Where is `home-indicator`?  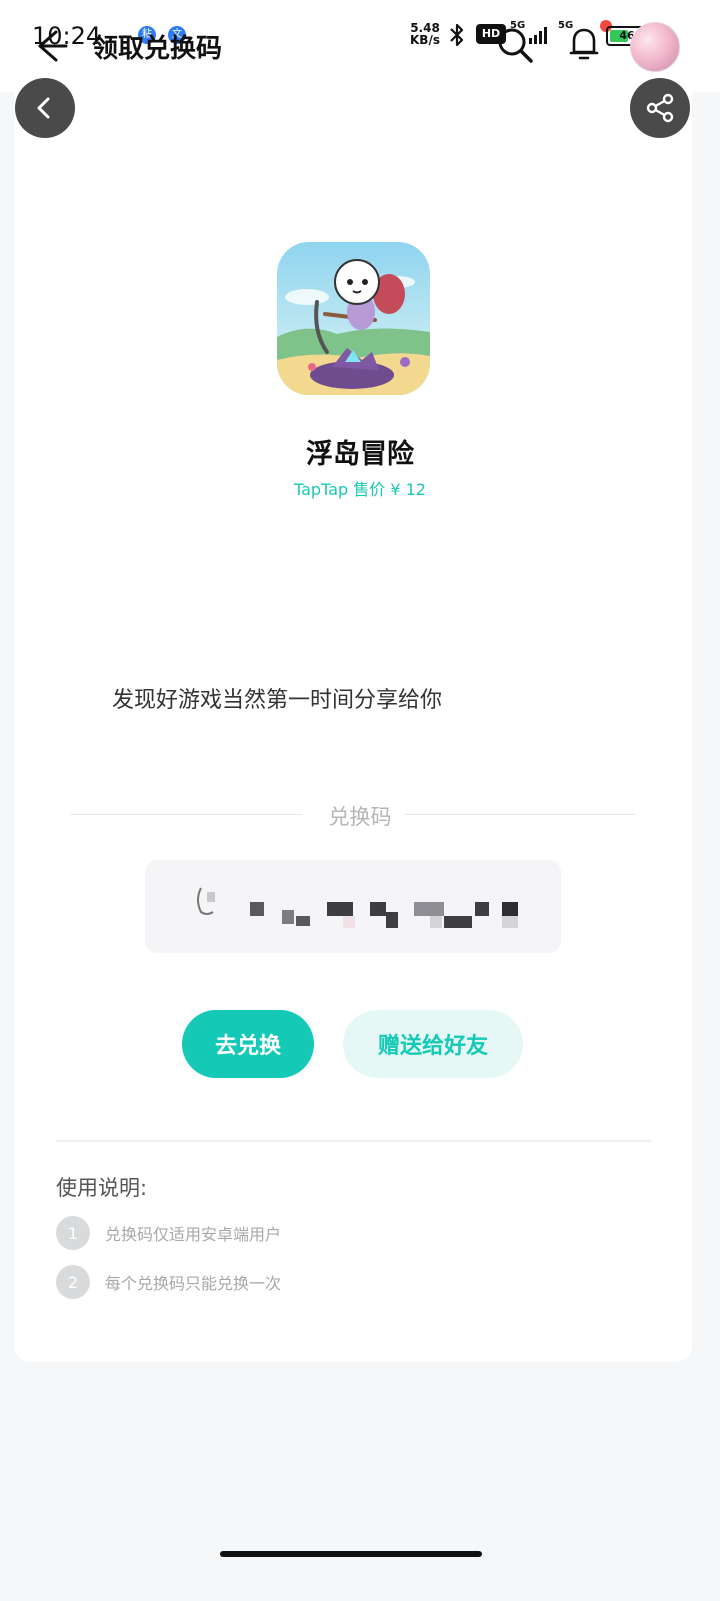
home-indicator is located at coordinates (351, 1554).